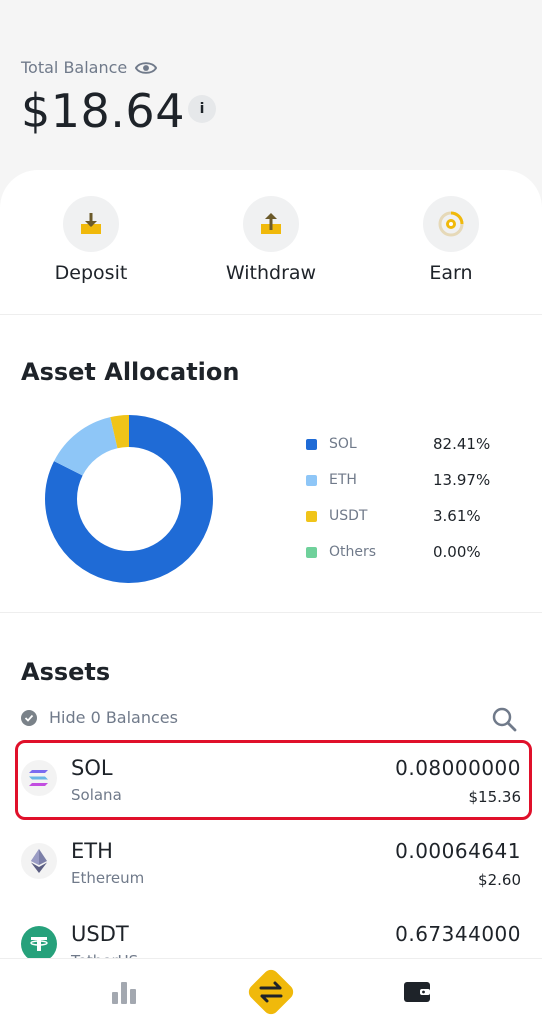  Describe the element at coordinates (92, 851) in the screenshot. I see `asset-symbol: ETH` at that location.